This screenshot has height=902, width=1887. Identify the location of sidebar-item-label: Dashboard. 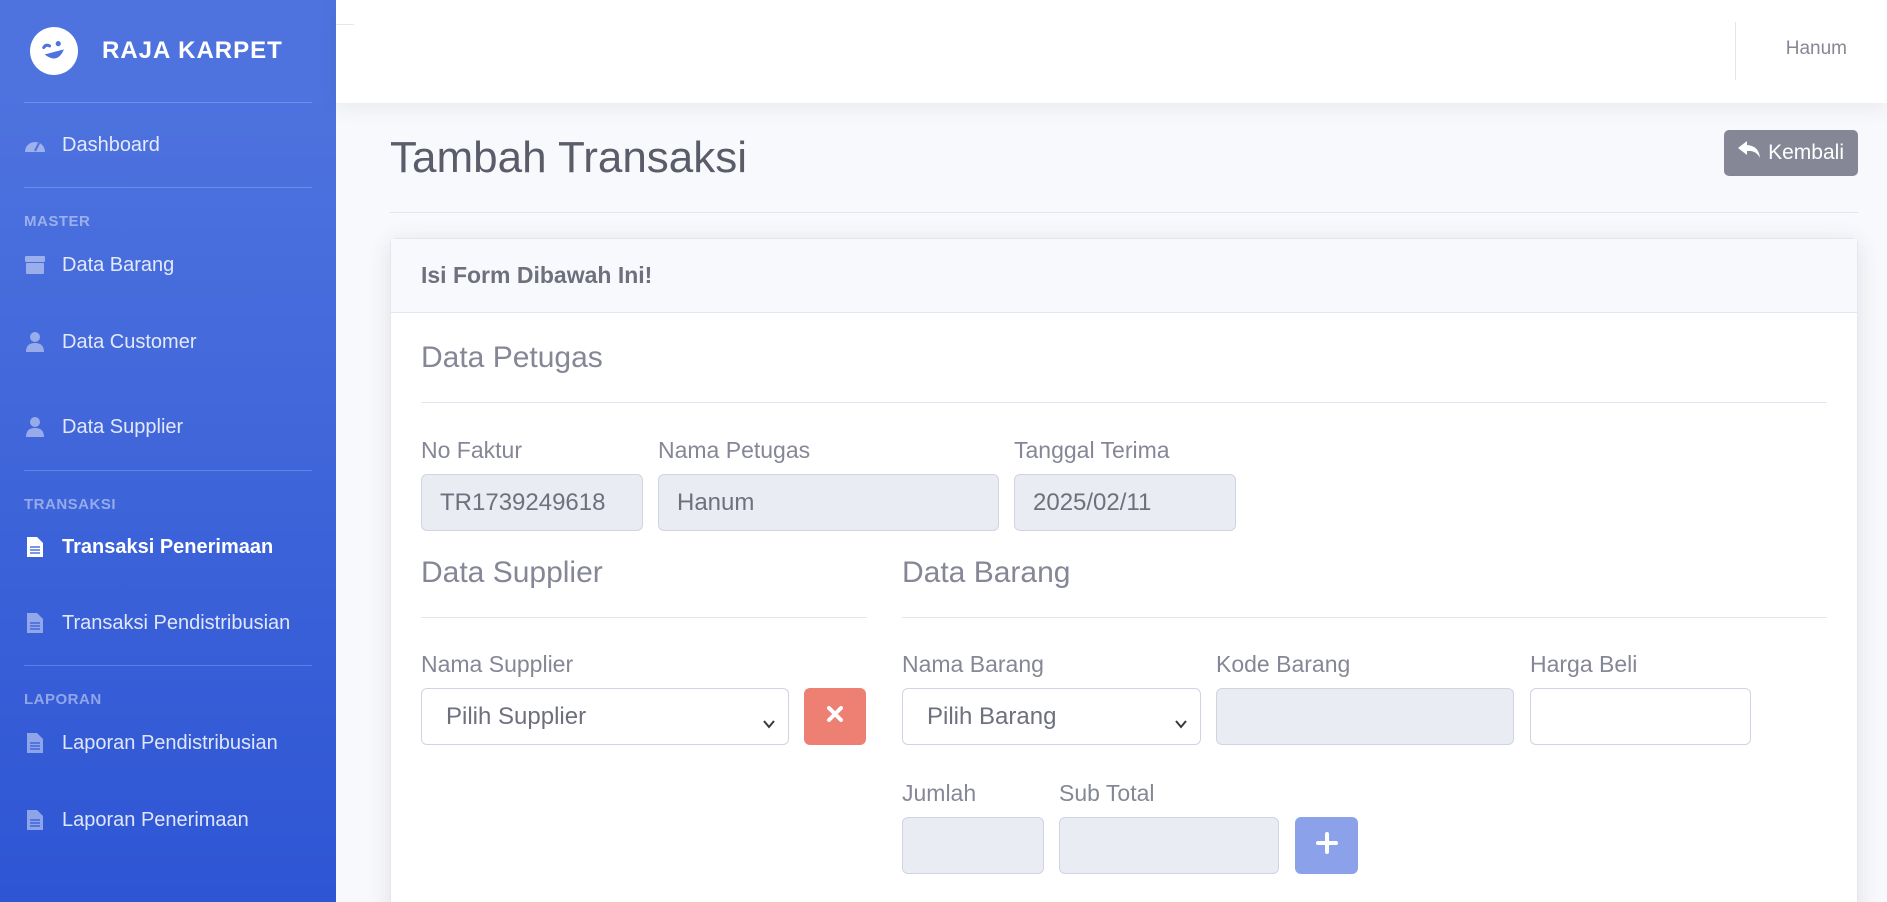
(111, 144).